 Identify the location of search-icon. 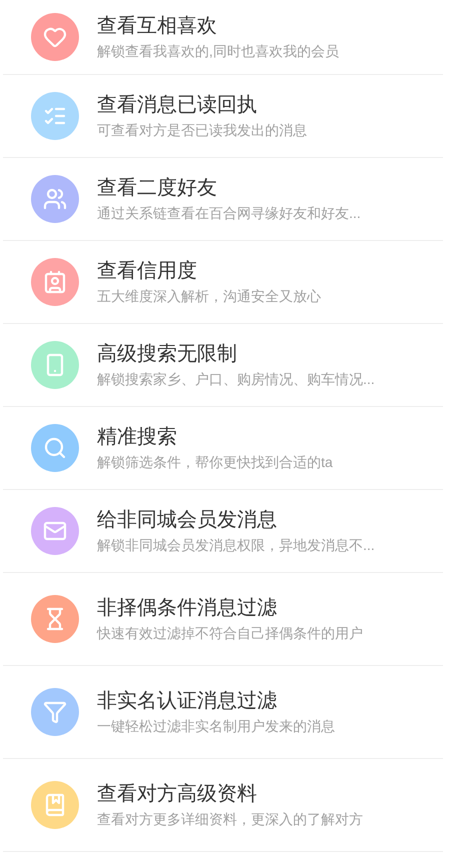
(55, 448).